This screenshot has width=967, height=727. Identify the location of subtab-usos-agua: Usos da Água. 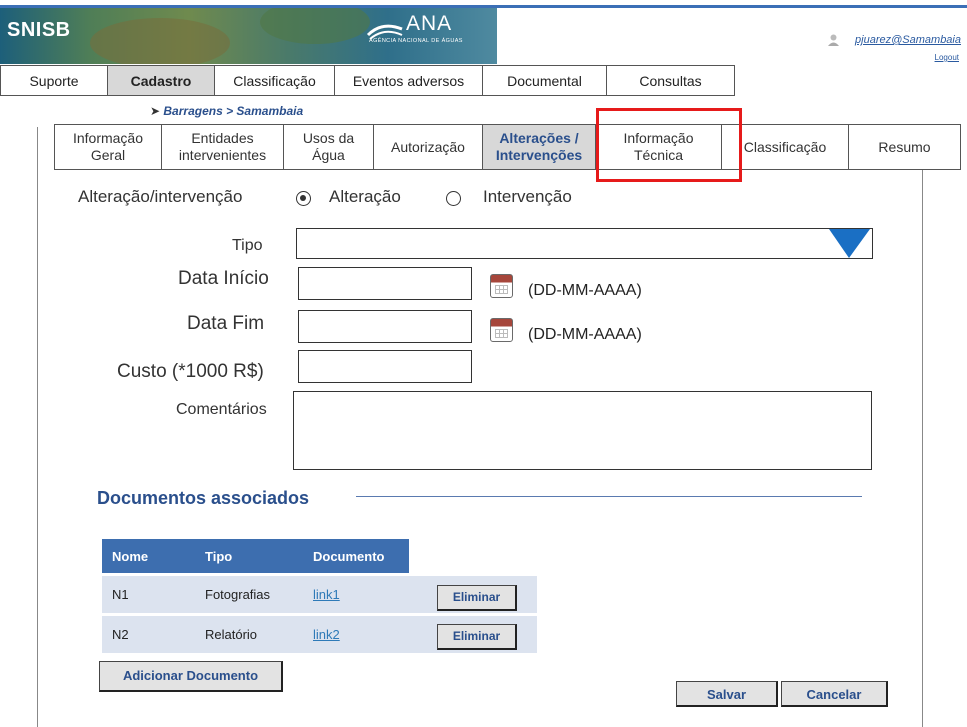
(328, 147).